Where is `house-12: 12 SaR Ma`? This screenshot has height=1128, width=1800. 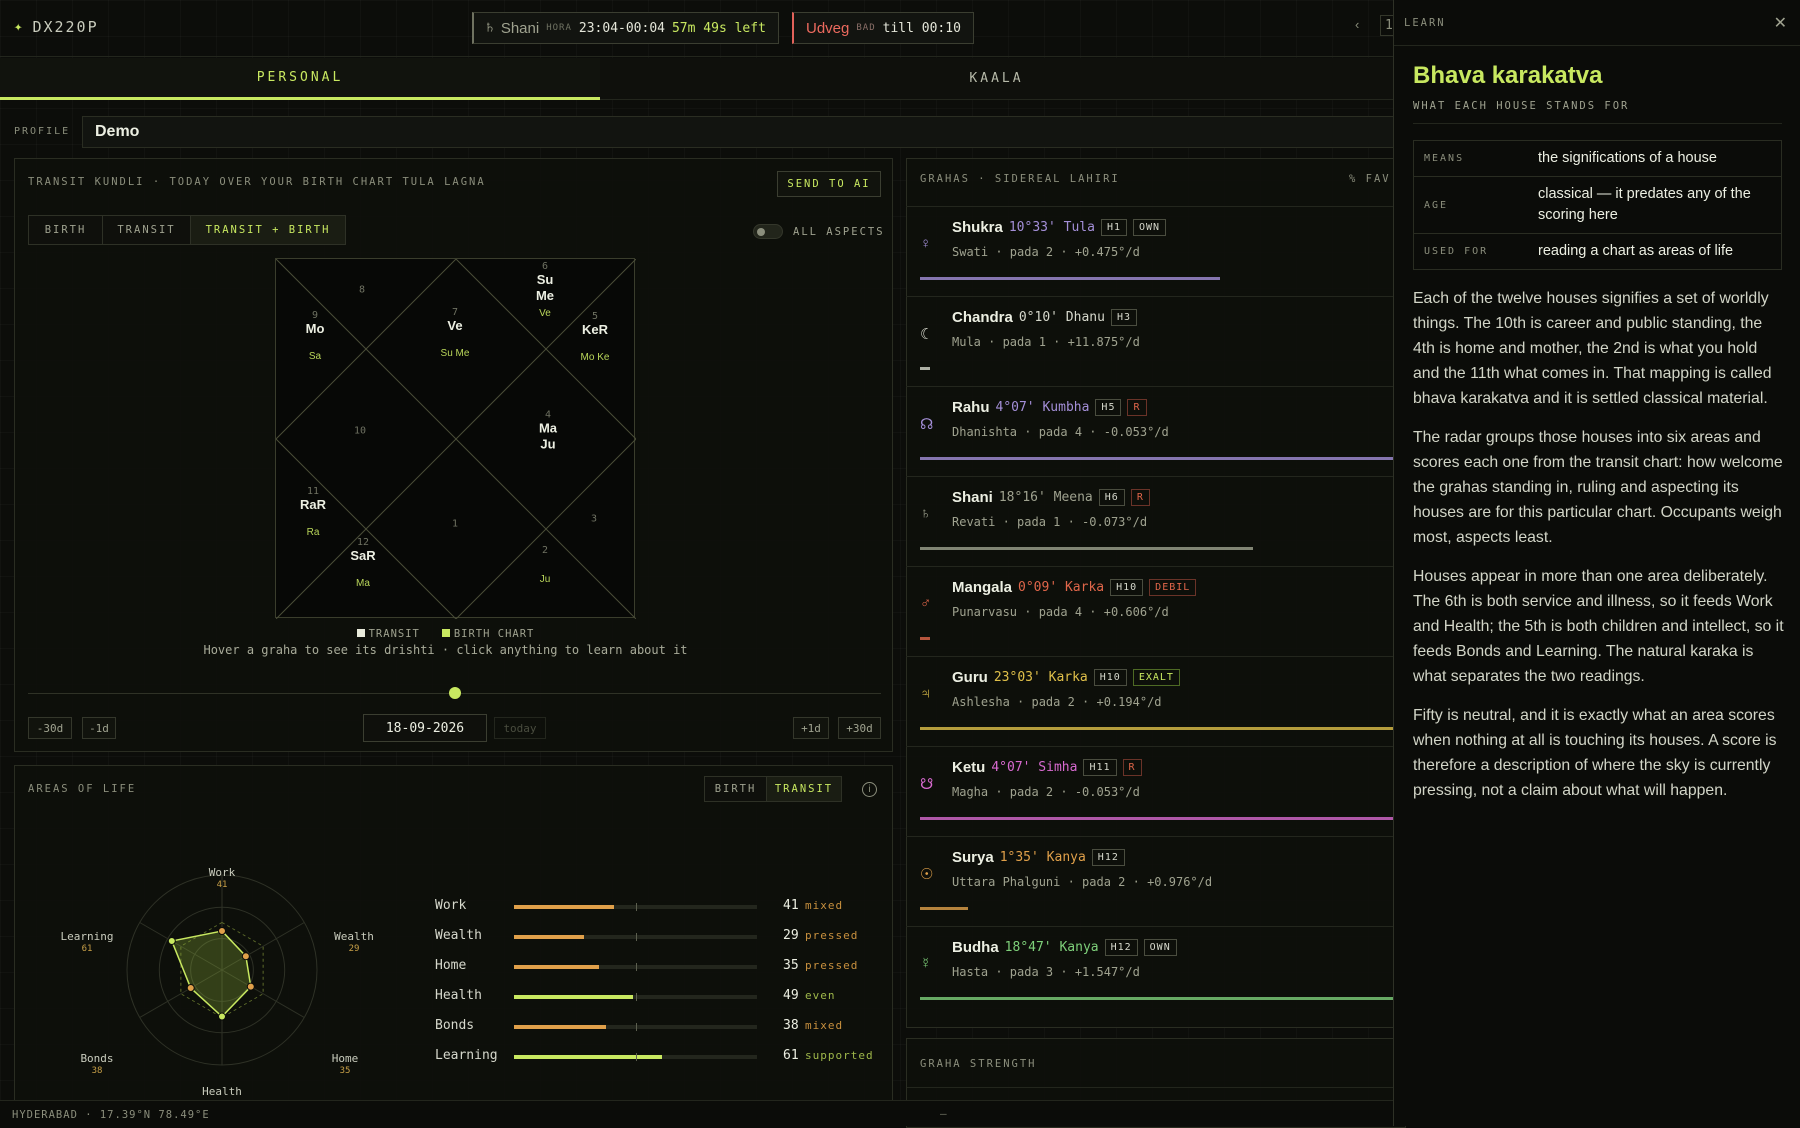 house-12: 12 SaR Ma is located at coordinates (362, 563).